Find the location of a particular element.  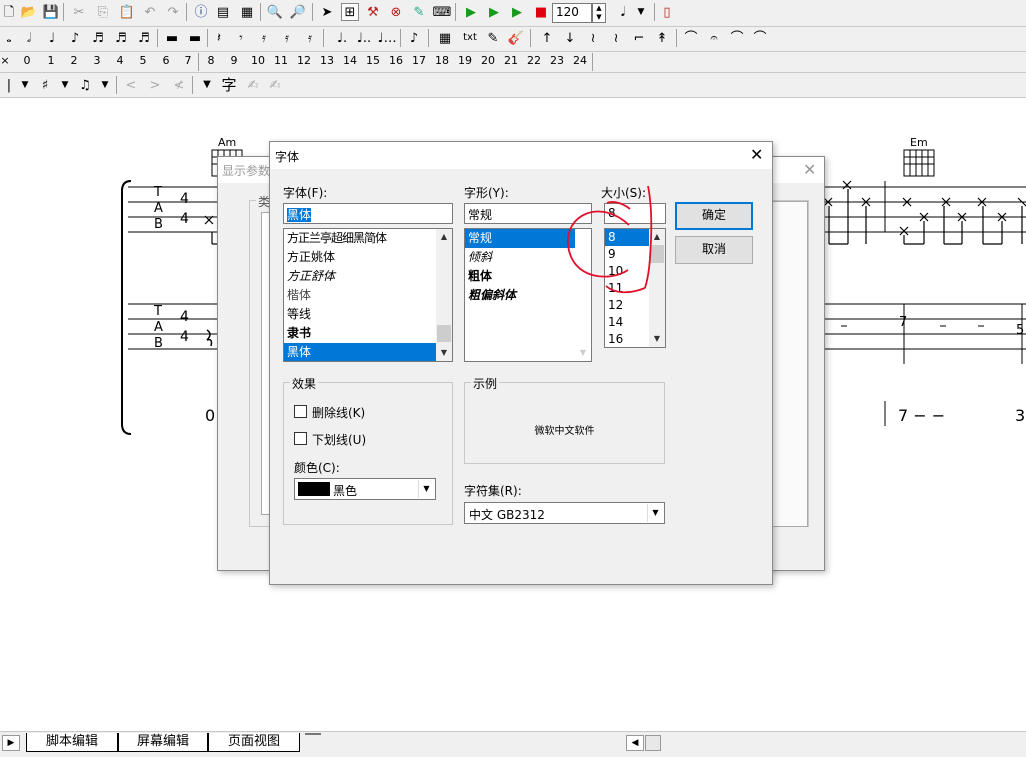

scroll-left-icon: ◀ is located at coordinates (635, 743).